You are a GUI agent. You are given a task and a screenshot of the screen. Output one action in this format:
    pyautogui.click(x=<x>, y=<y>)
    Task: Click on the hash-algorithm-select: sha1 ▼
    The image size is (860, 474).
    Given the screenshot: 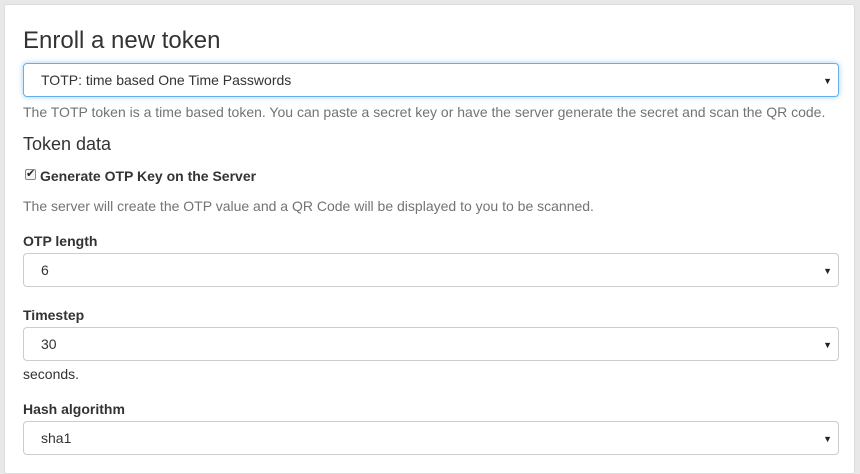 What is the action you would take?
    pyautogui.click(x=431, y=438)
    